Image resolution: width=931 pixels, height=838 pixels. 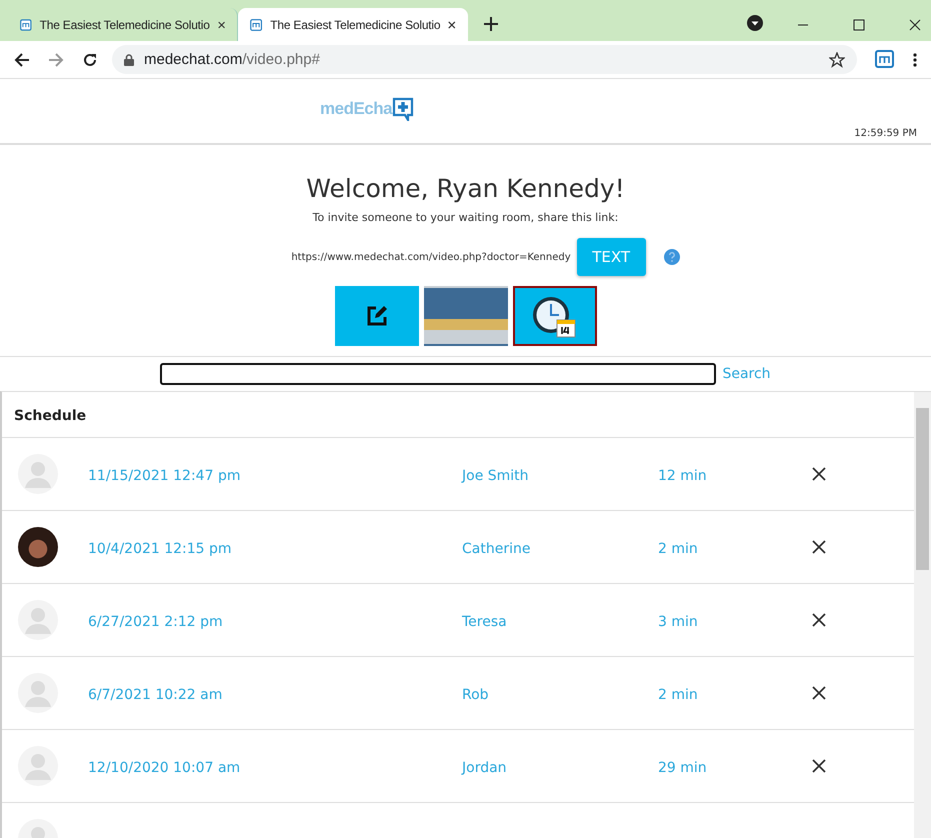 I want to click on menu-icon, so click(x=915, y=59).